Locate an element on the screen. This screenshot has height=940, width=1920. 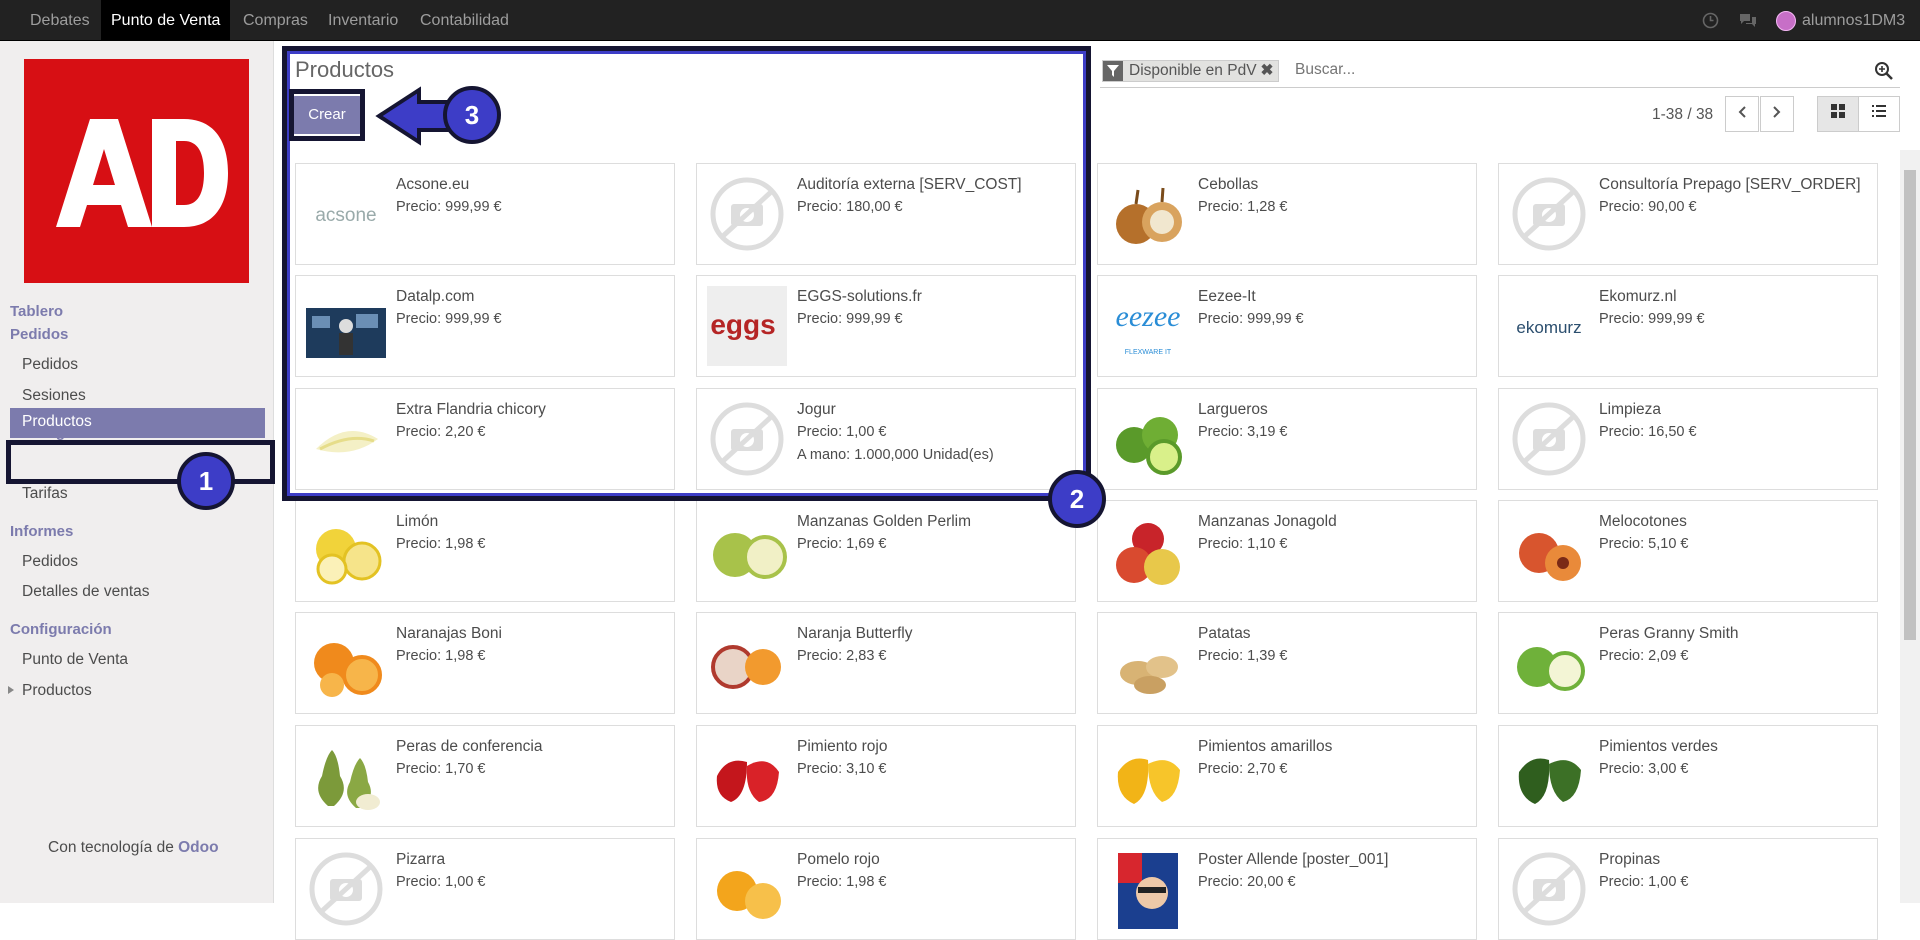
chevron-right-icon is located at coordinates (1777, 112).